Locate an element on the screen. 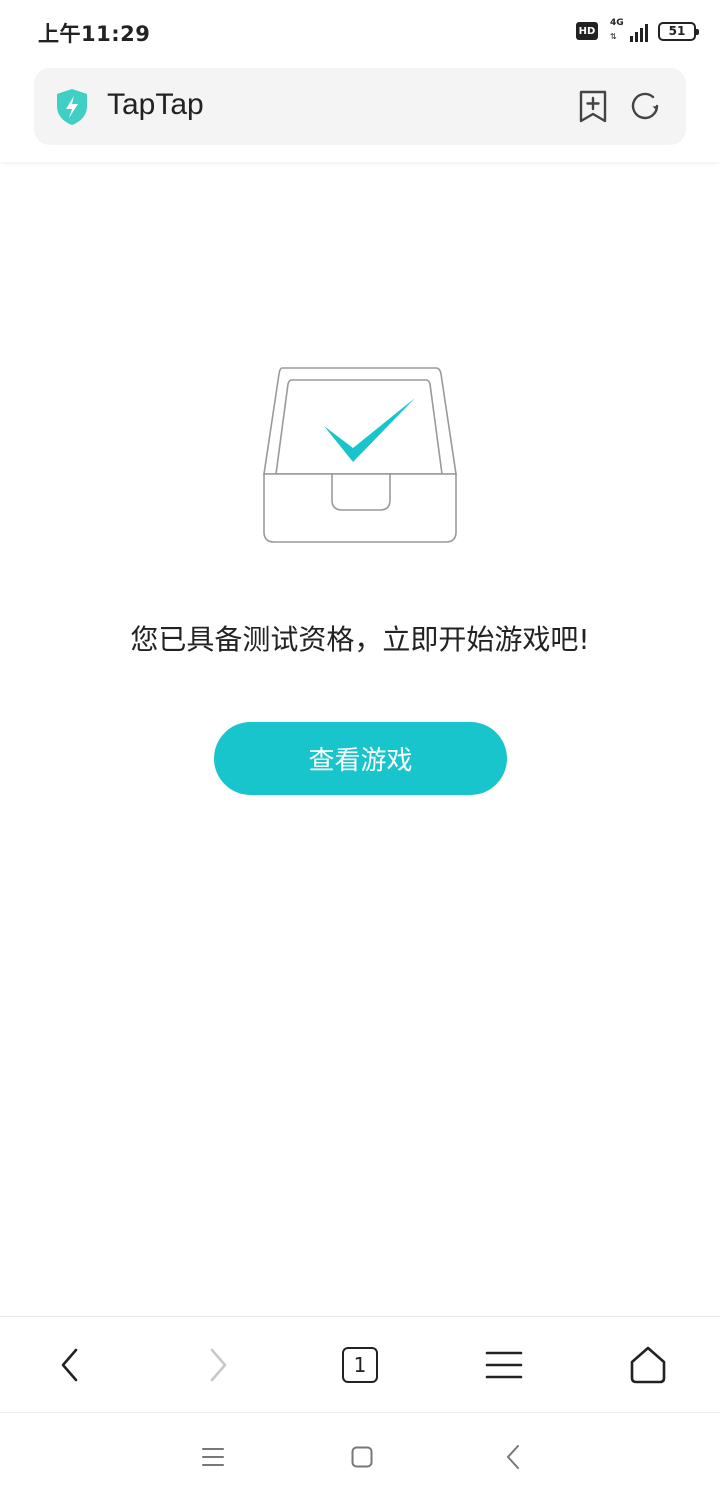 The height and width of the screenshot is (1499, 720). eligibility-message: 您已具备测试资格，立即开始游戏吧! is located at coordinates (360, 639).